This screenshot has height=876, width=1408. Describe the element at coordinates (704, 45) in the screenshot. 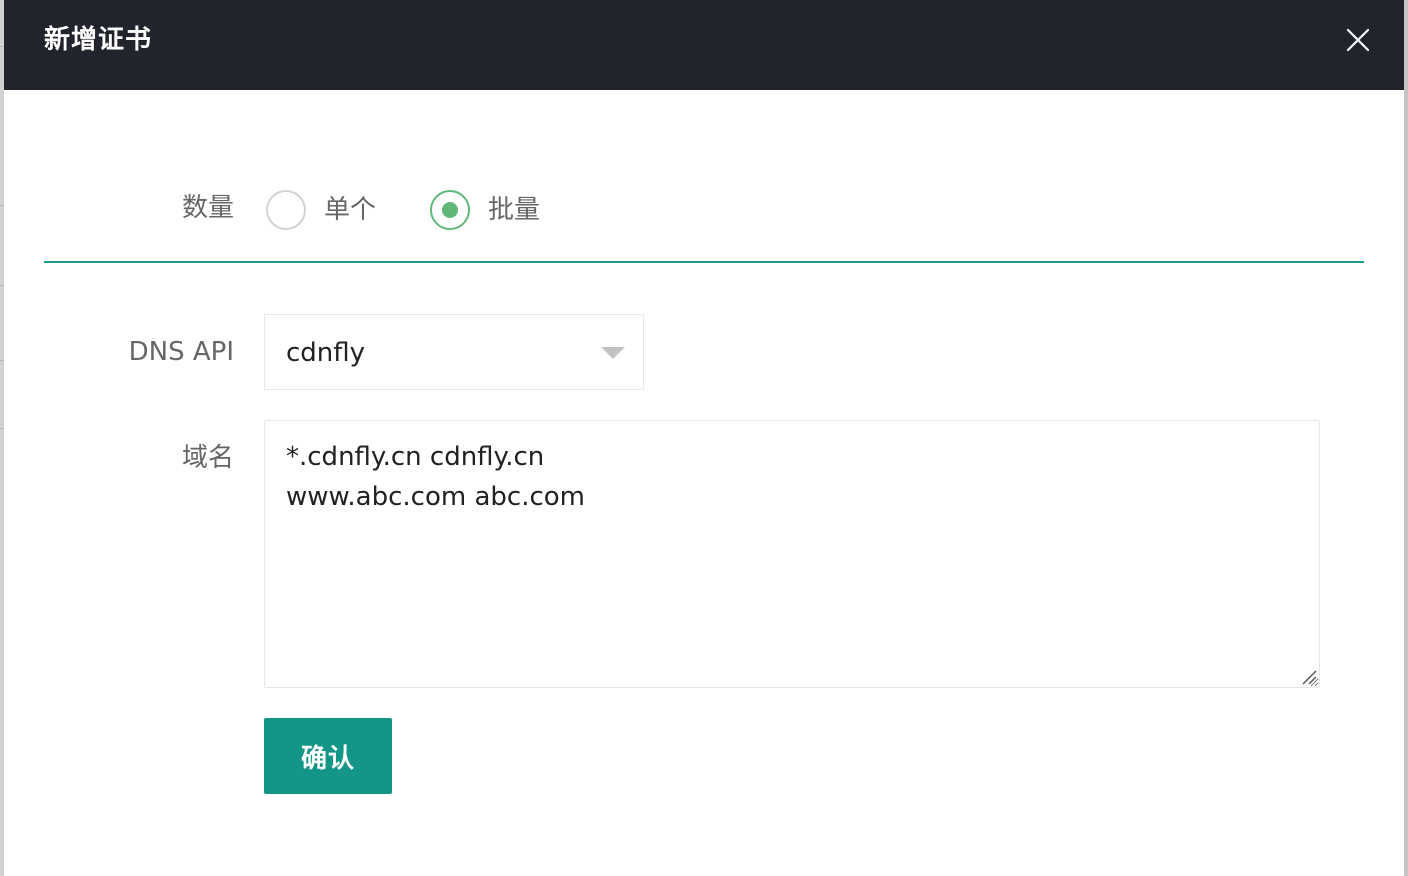

I see `dialog-header: 新增证书` at that location.